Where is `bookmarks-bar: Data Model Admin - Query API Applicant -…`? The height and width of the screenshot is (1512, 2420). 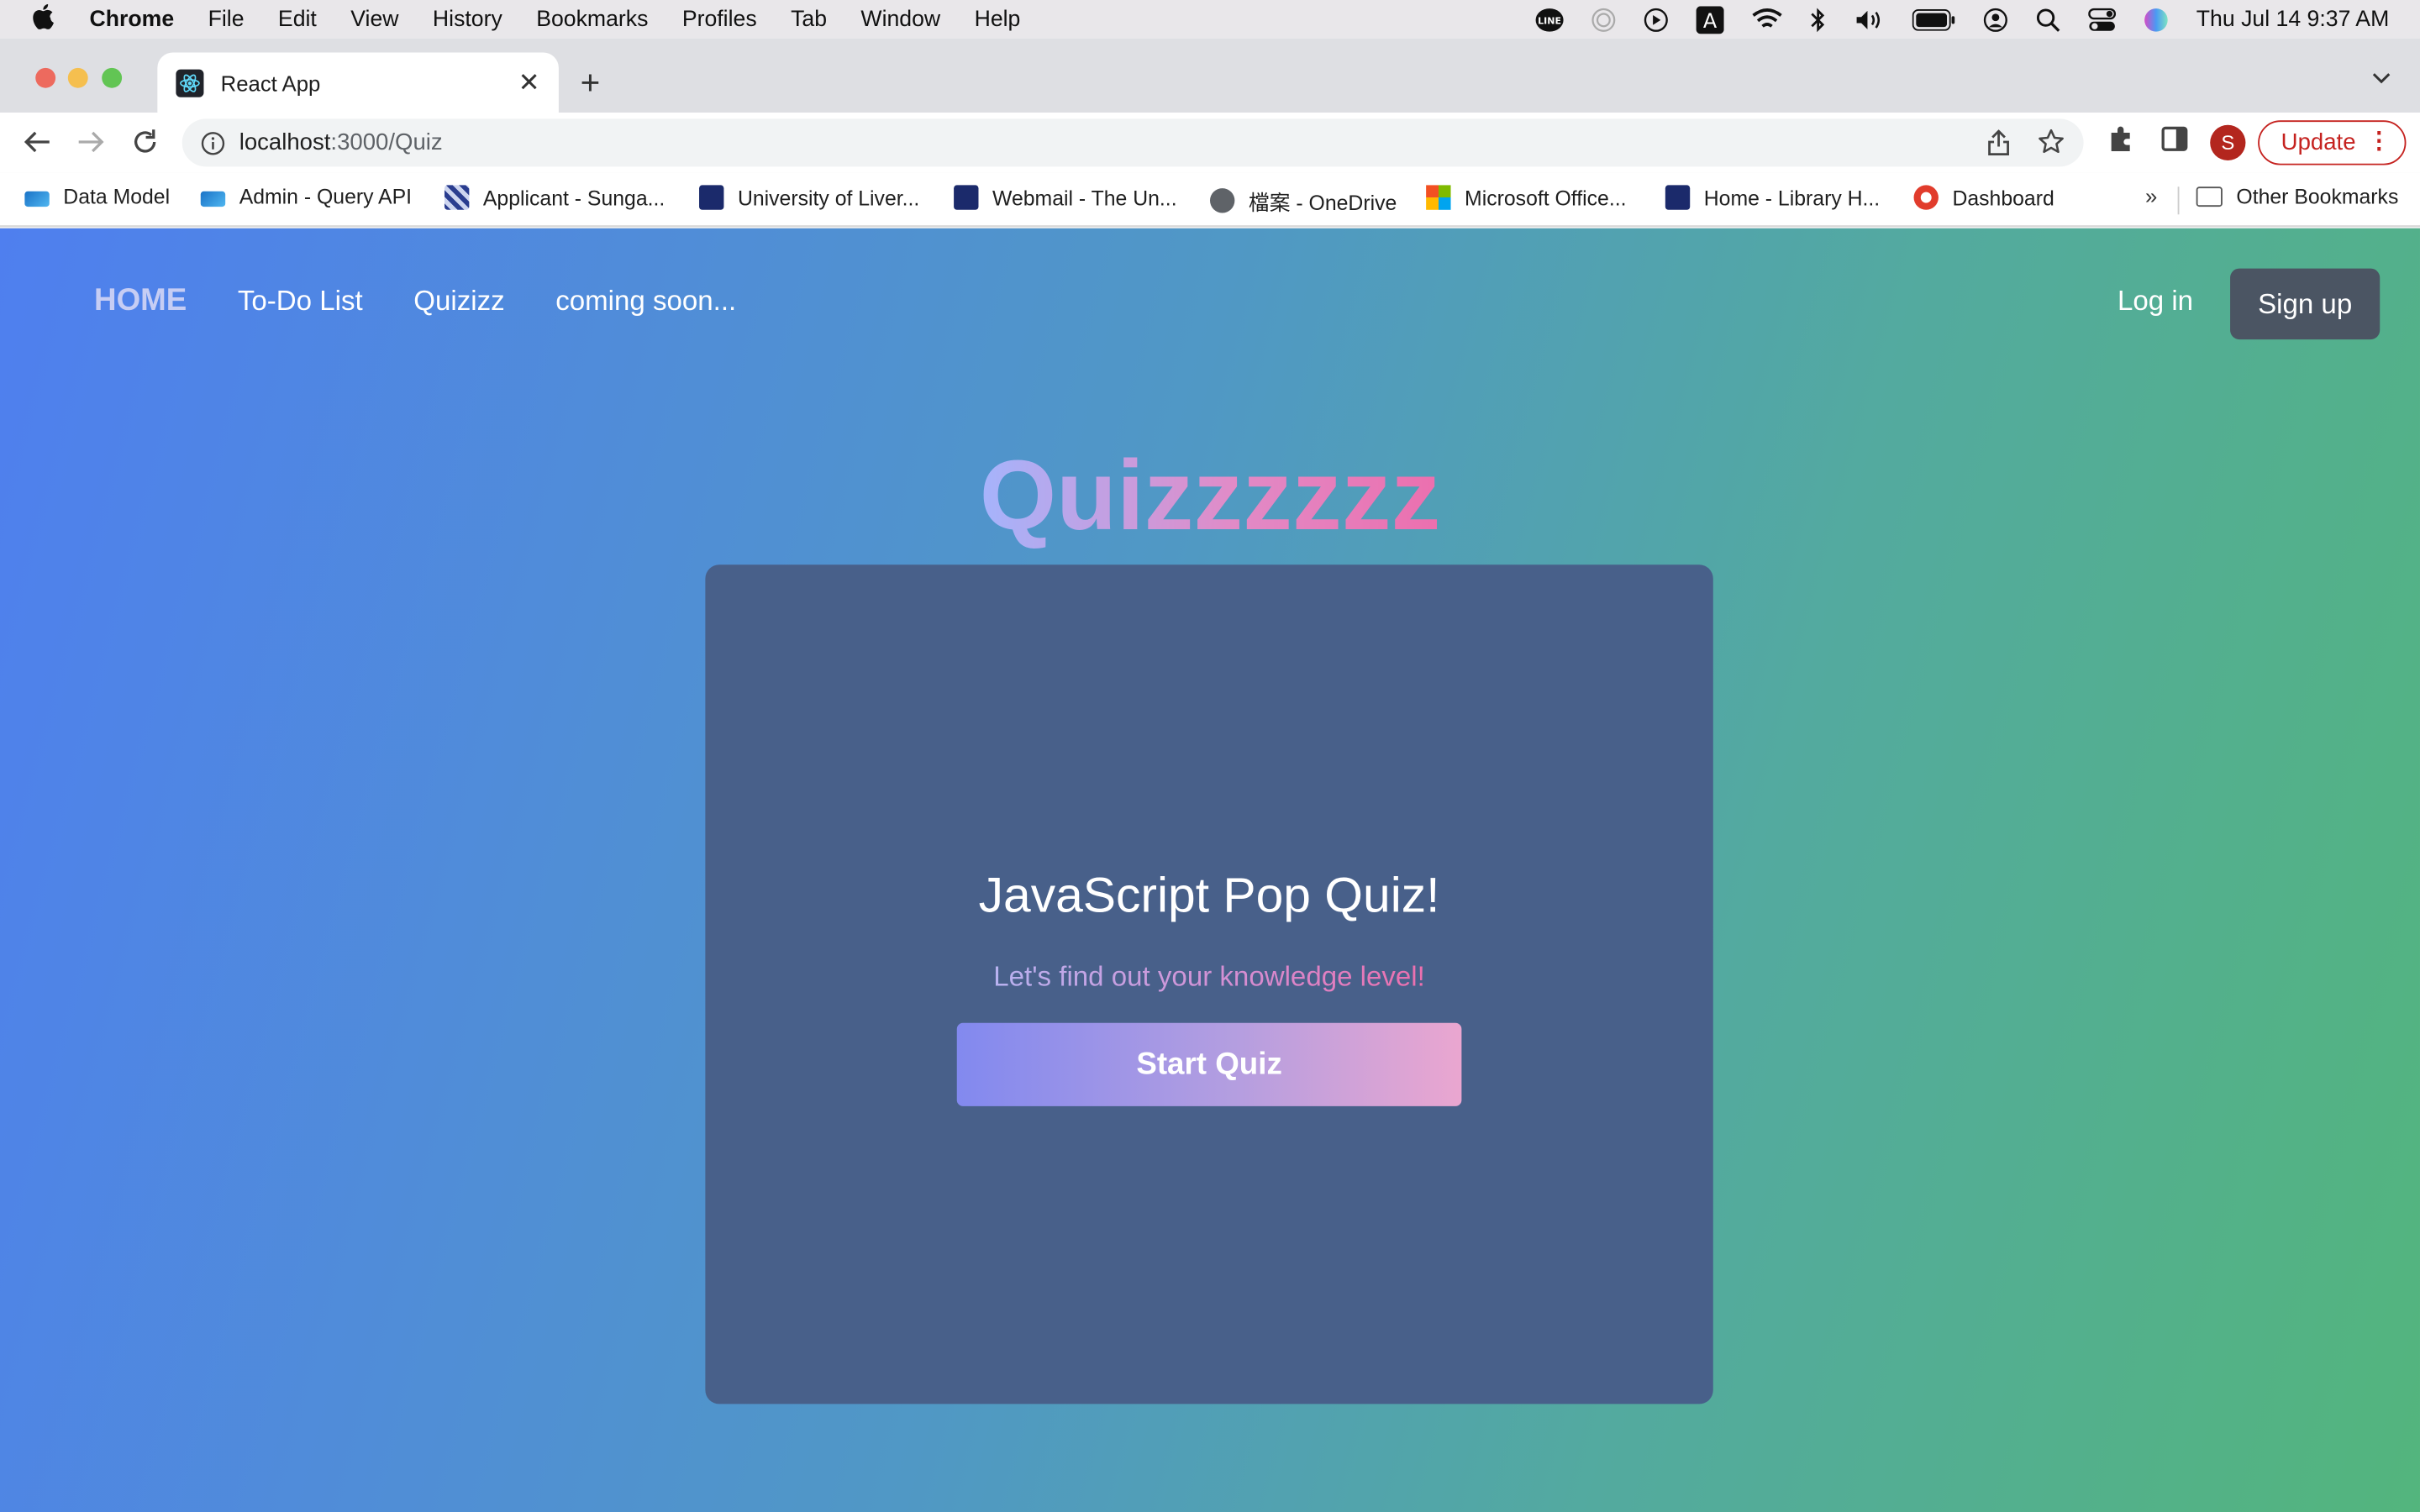
bookmarks-bar: Data Model Admin - Query API Applicant -… is located at coordinates (1210, 199).